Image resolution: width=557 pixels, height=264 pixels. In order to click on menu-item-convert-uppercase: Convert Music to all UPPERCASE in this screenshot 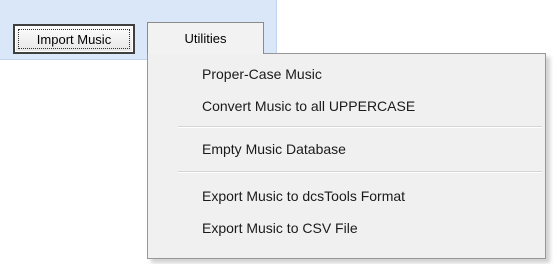, I will do `click(308, 106)`.